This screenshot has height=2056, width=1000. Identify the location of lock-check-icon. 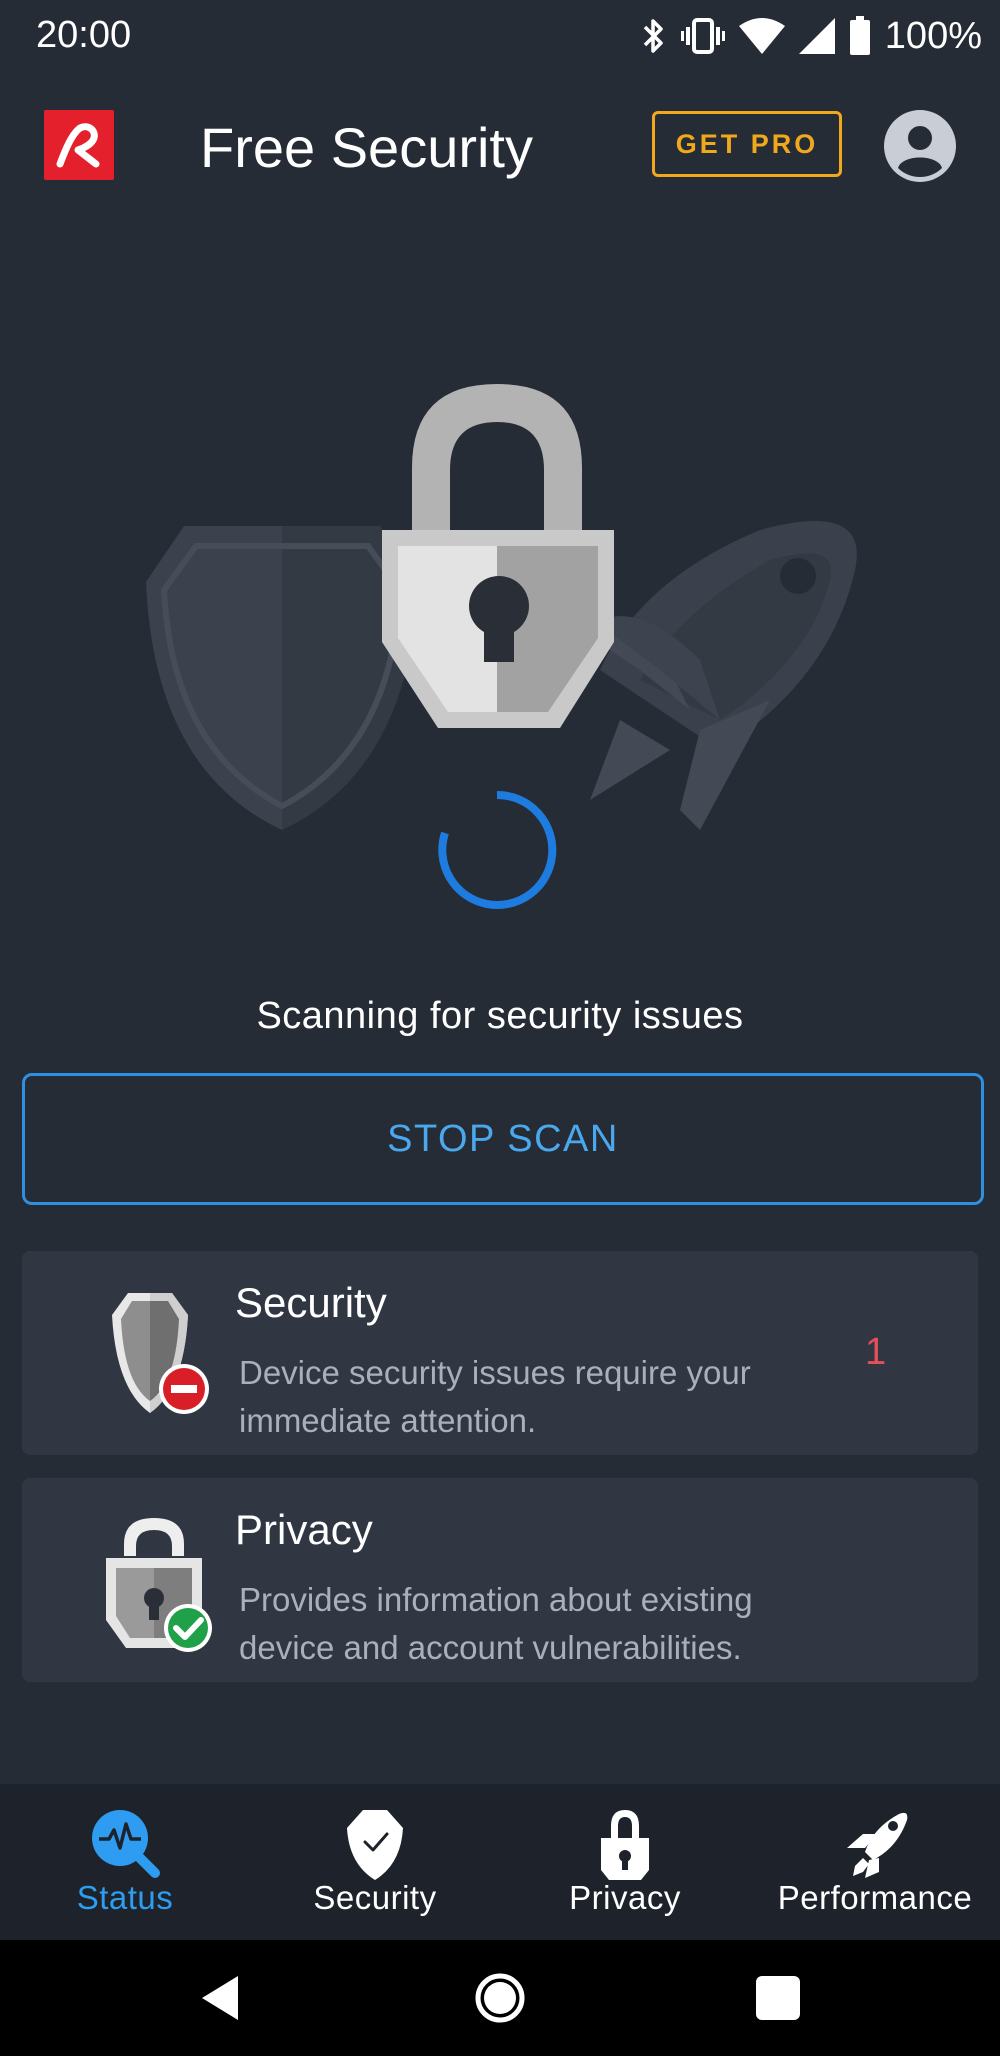
(139, 1584).